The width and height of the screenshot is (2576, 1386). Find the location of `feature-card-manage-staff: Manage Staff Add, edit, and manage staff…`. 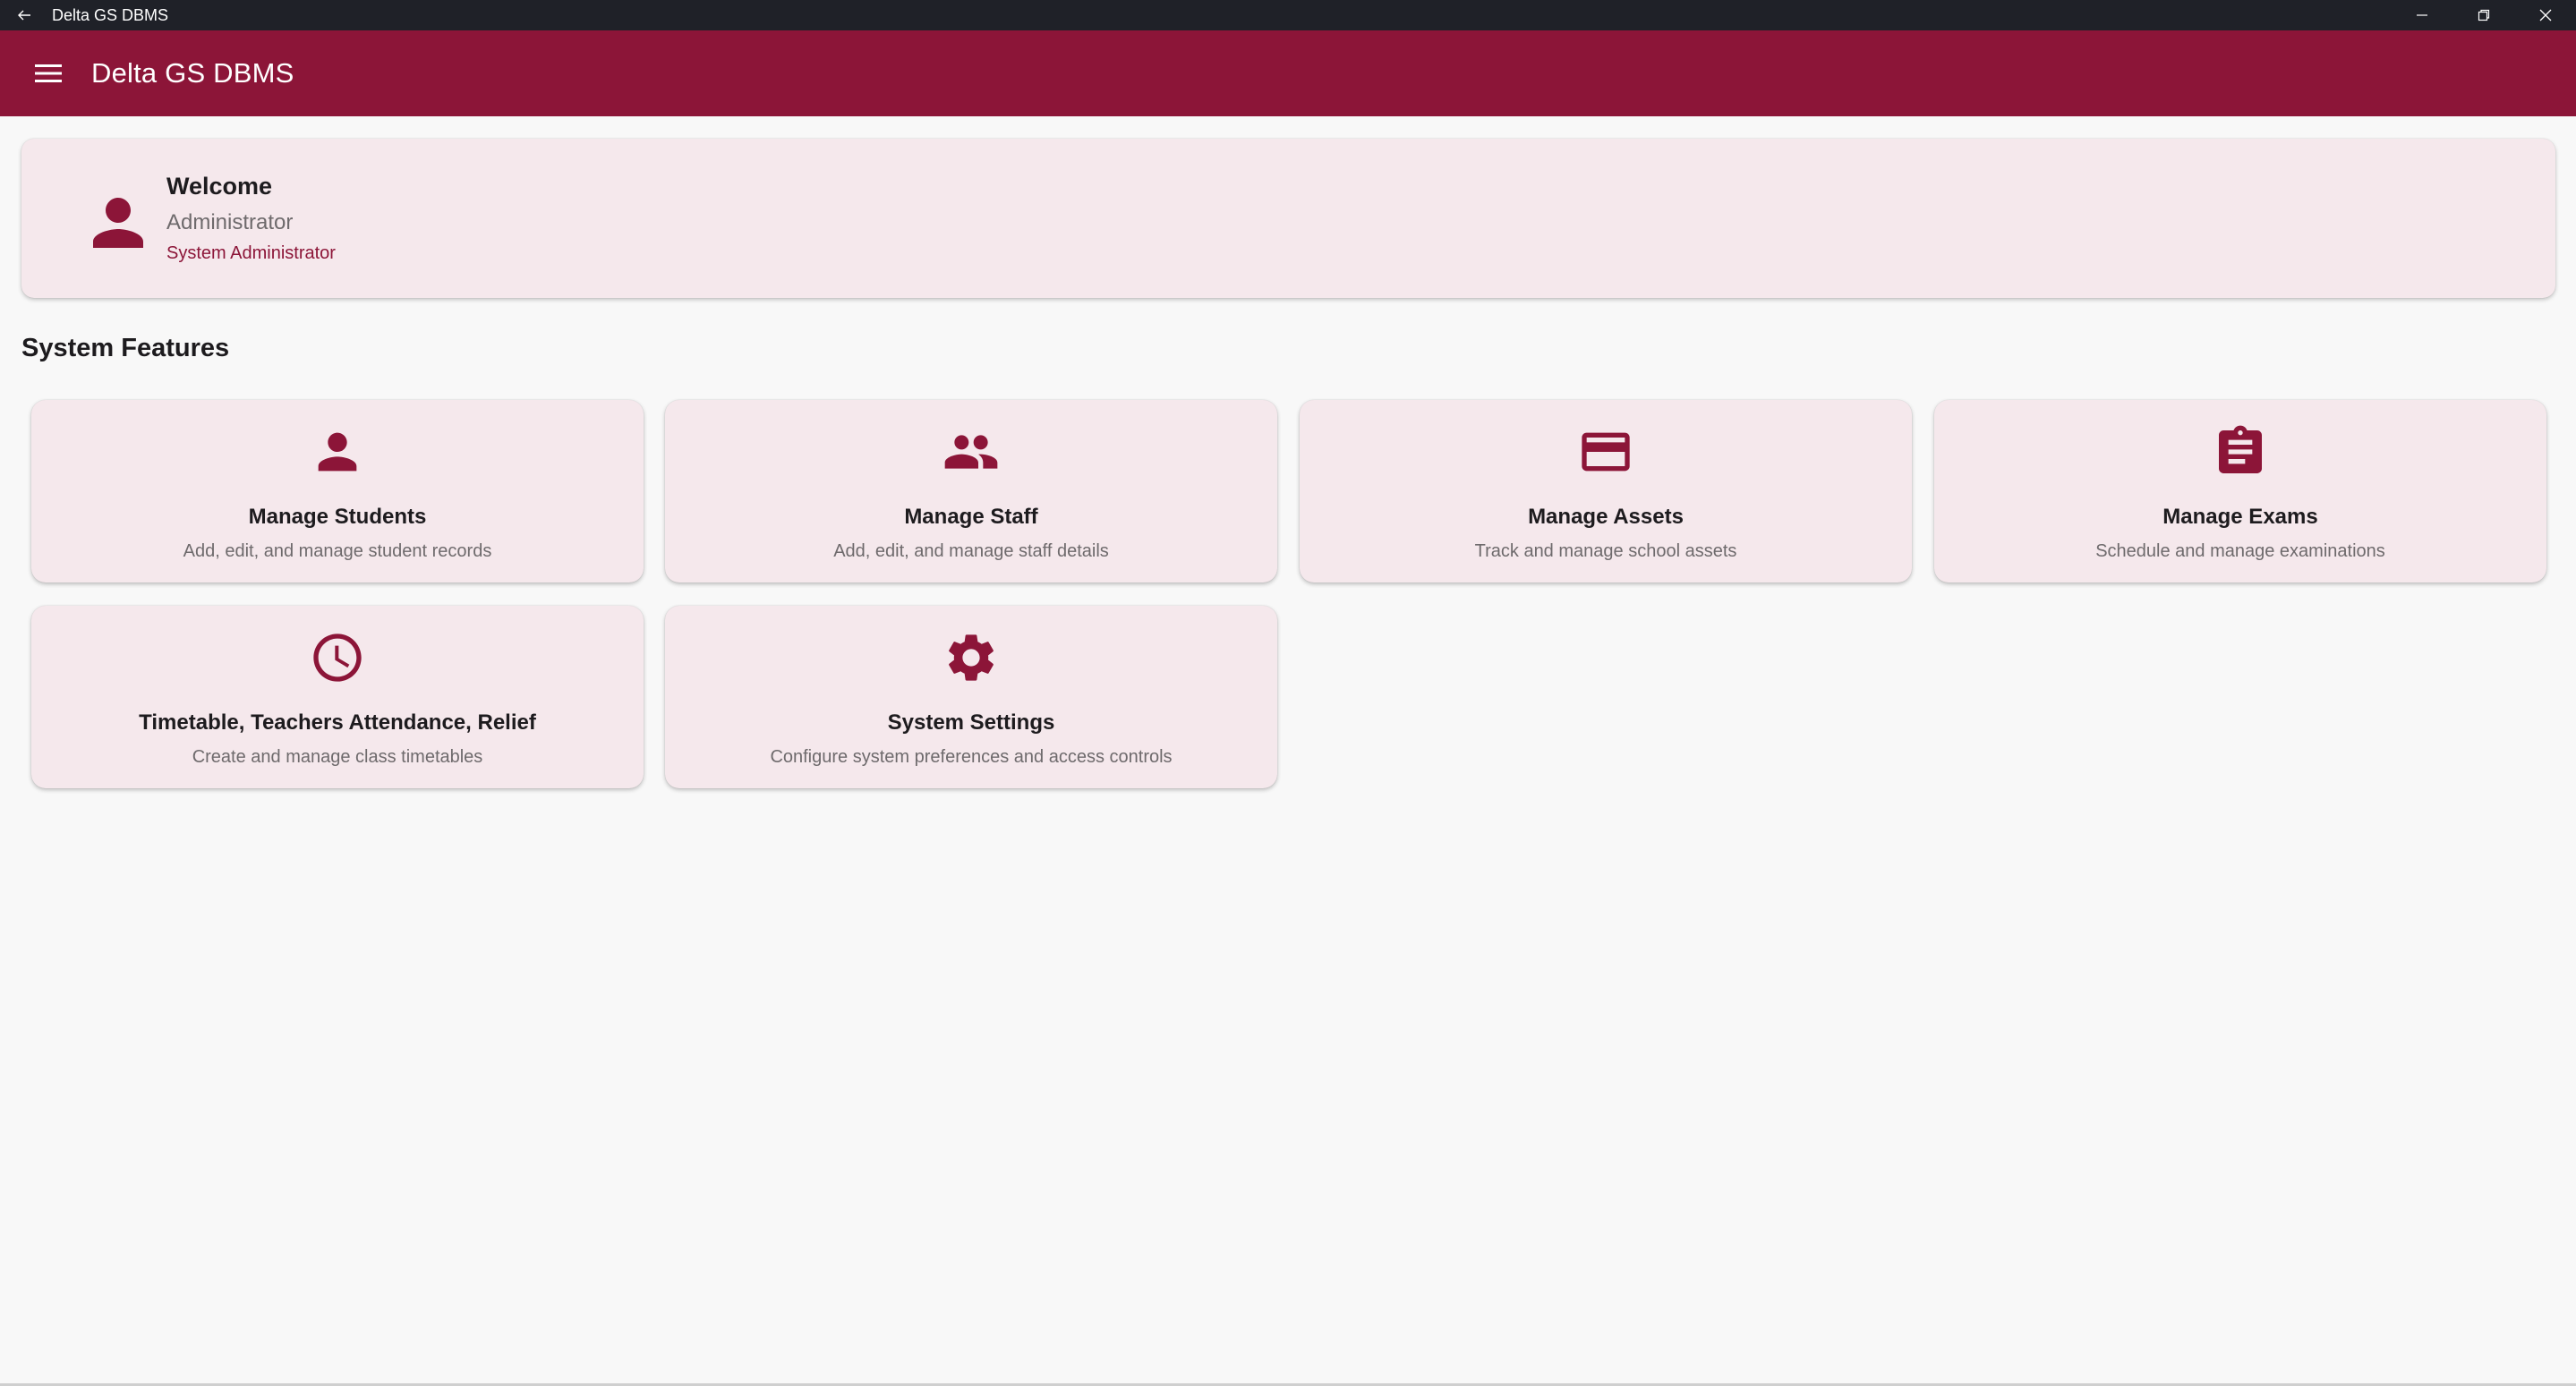

feature-card-manage-staff: Manage Staff Add, edit, and manage staff… is located at coordinates (971, 491).